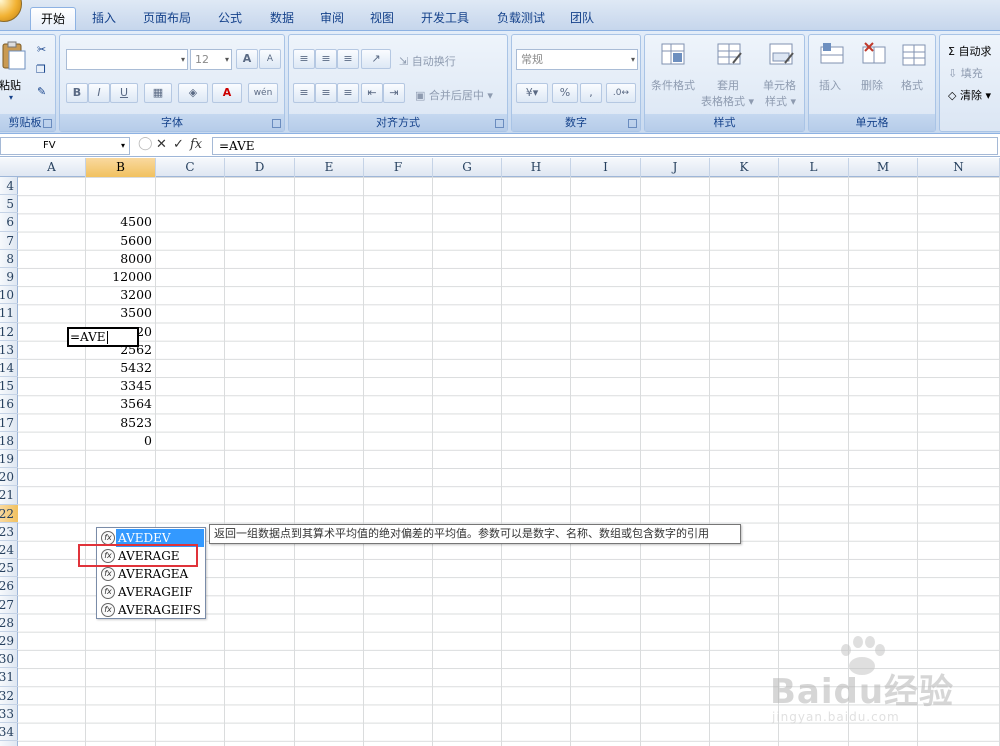 This screenshot has height=746, width=1000. What do you see at coordinates (276, 123) in the screenshot?
I see `font-launcher-icon` at bounding box center [276, 123].